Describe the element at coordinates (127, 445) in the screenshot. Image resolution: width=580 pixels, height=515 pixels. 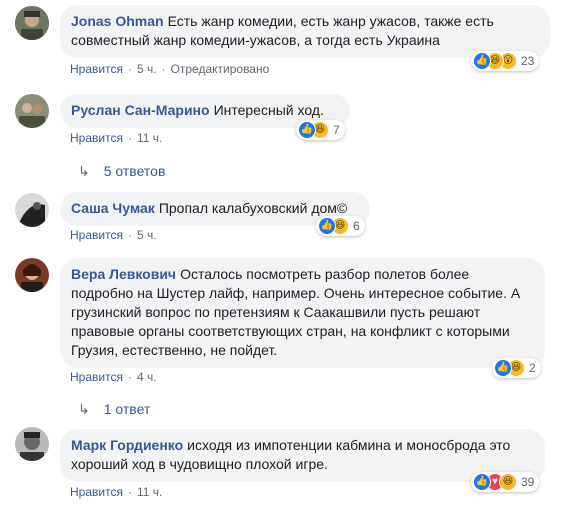
I see `comment-author: Марк Гордиенко` at that location.